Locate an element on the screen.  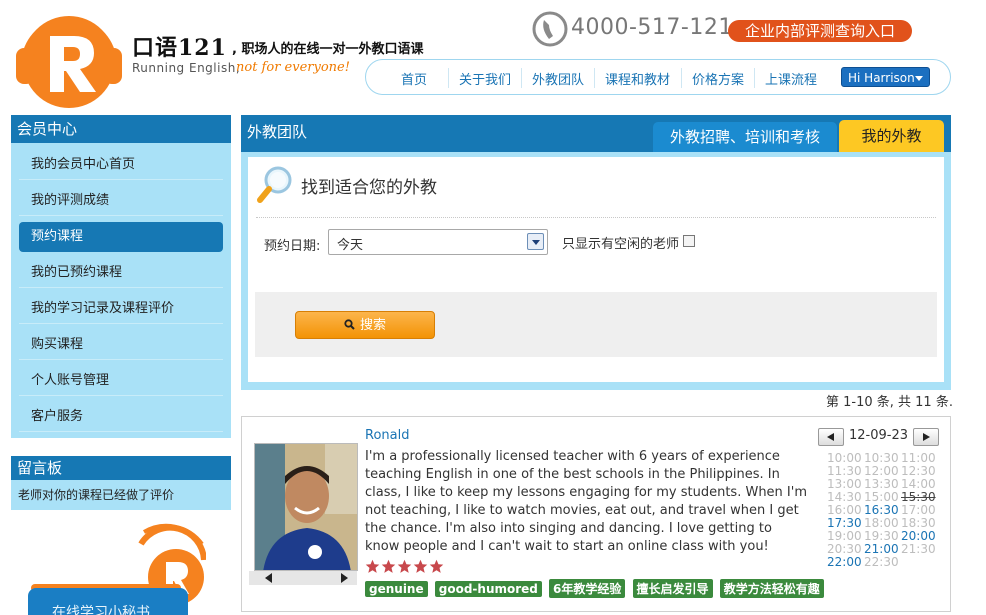
nav-teachers: 外教团队 is located at coordinates (558, 78).